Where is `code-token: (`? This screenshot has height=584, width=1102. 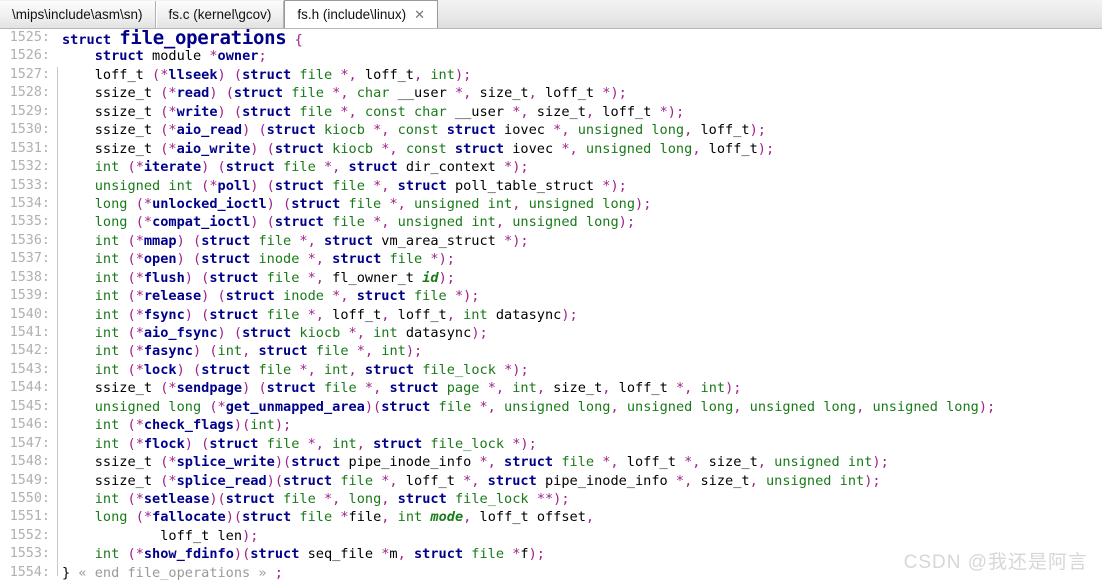
code-token: ( is located at coordinates (131, 259).